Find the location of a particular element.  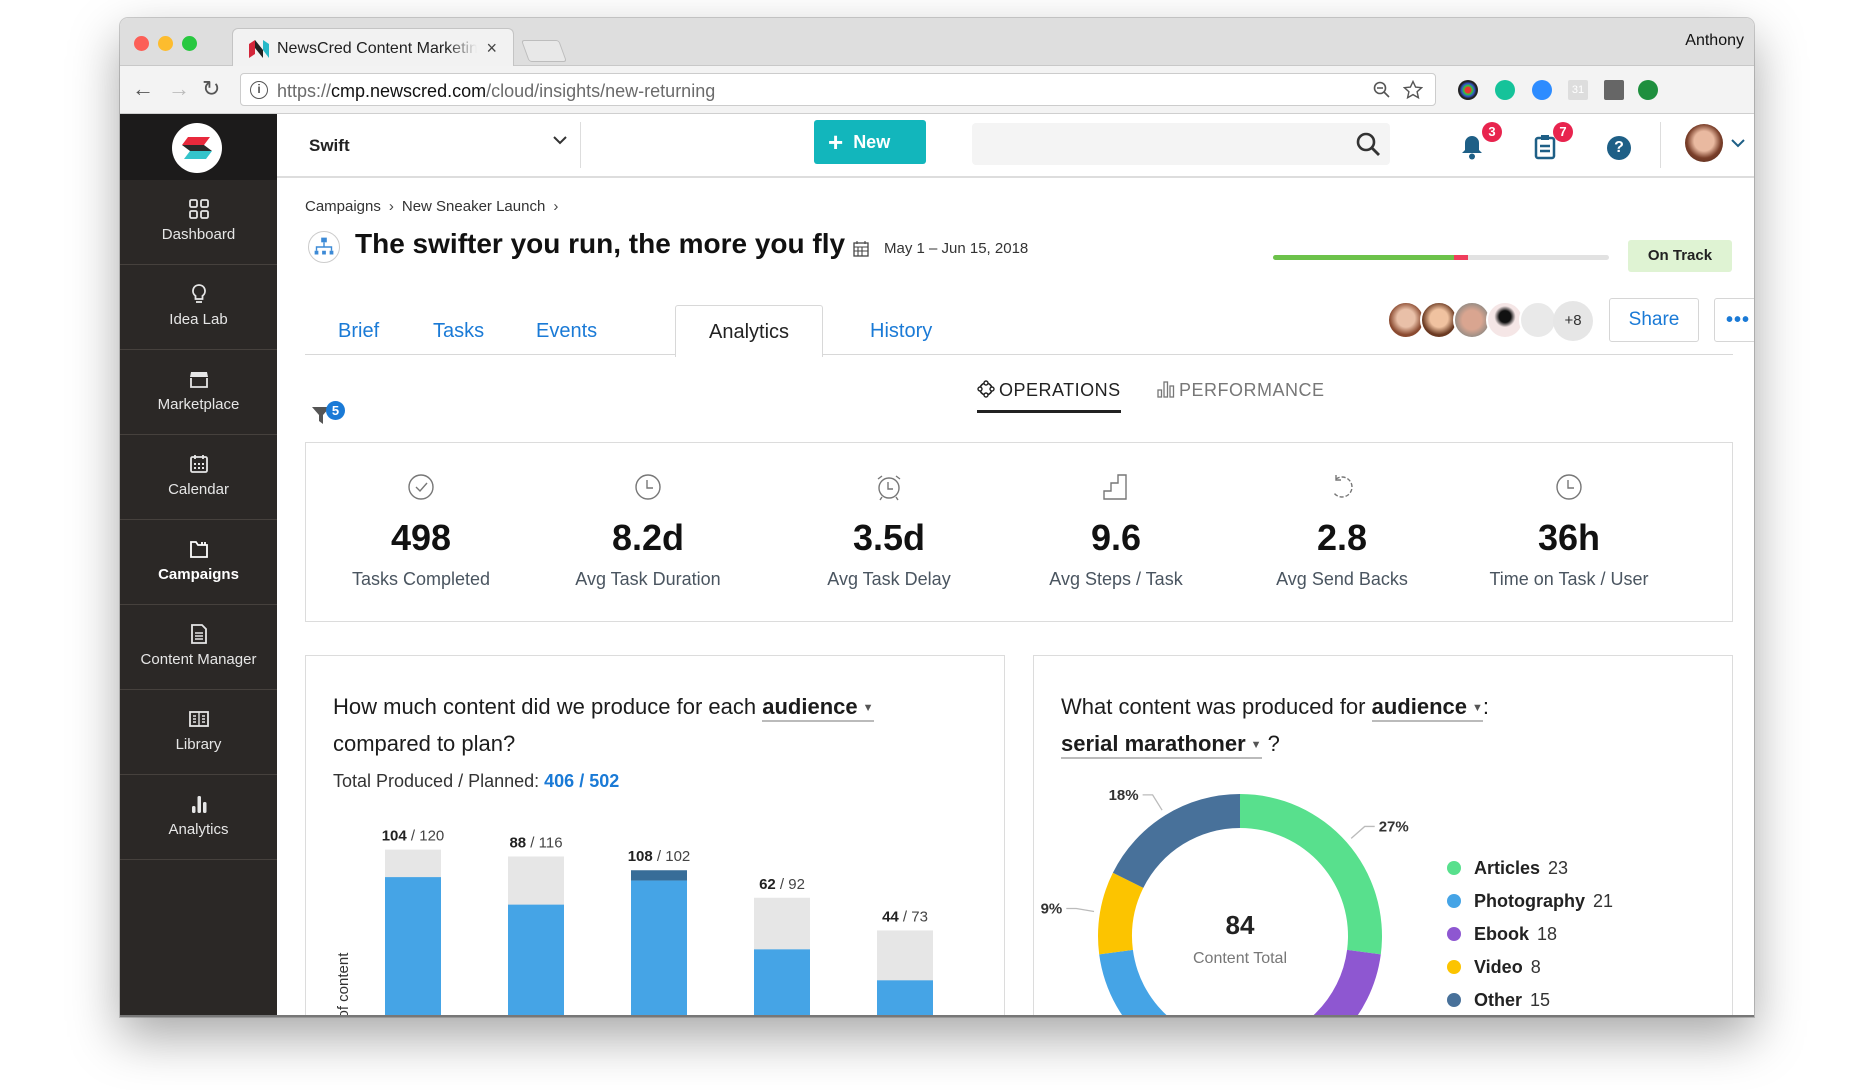

sidebar-item-dashboard: Dashboard is located at coordinates (198, 222).